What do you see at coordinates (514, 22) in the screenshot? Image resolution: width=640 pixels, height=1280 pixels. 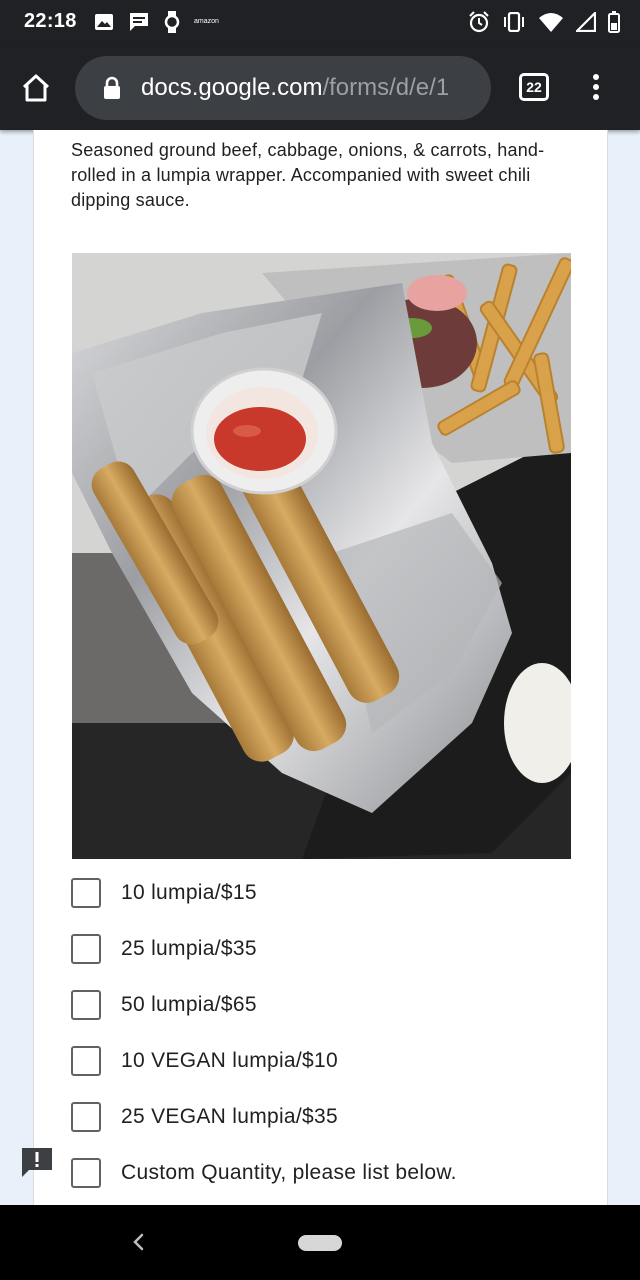 I see `vibrate-icon` at bounding box center [514, 22].